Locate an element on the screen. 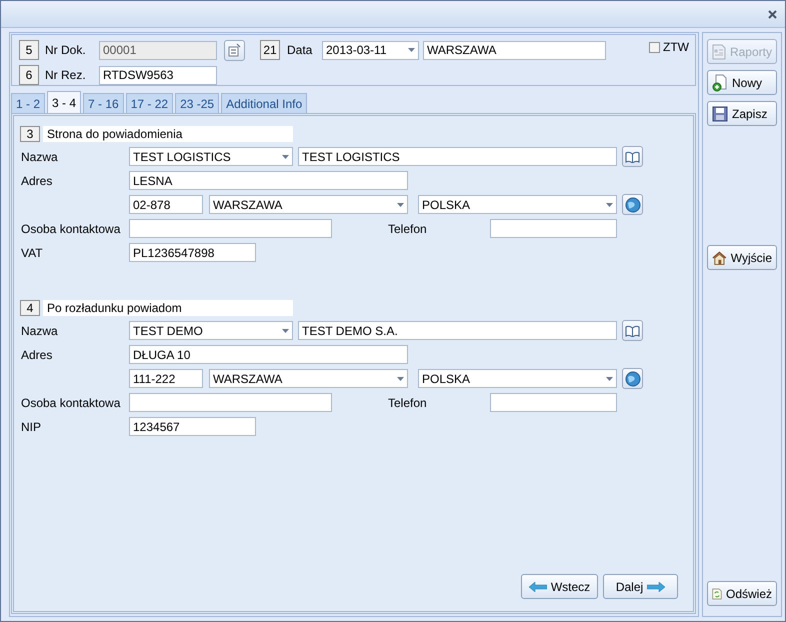 This screenshot has height=622, width=786. address-field: LESNA is located at coordinates (268, 180).